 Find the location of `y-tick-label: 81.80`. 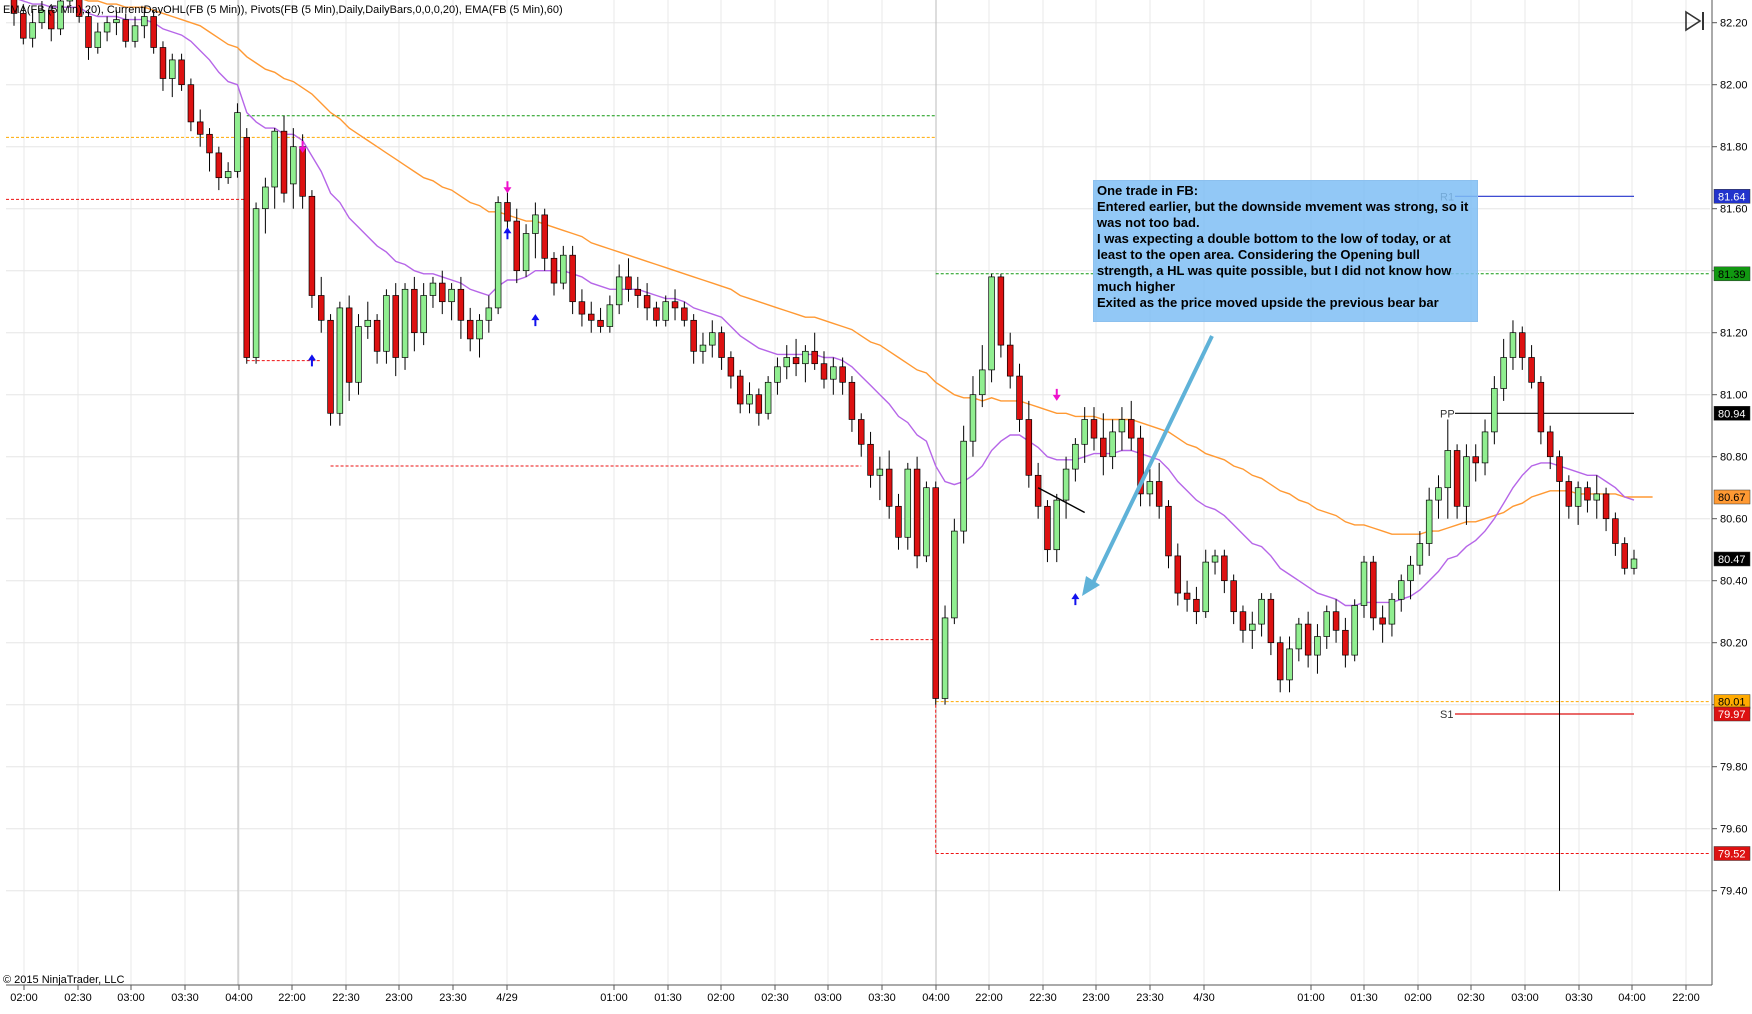

y-tick-label: 81.80 is located at coordinates (1734, 148).